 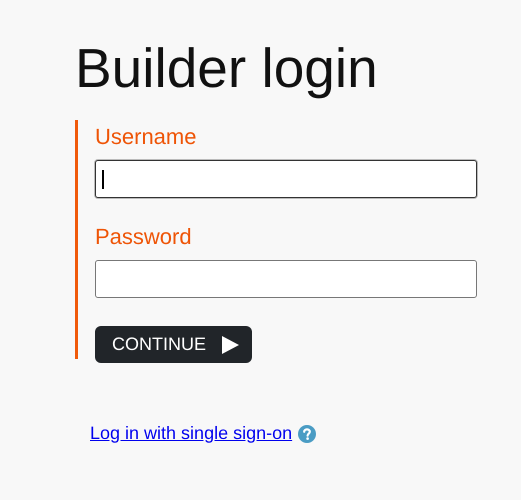 What do you see at coordinates (307, 433) in the screenshot?
I see `help-icon` at bounding box center [307, 433].